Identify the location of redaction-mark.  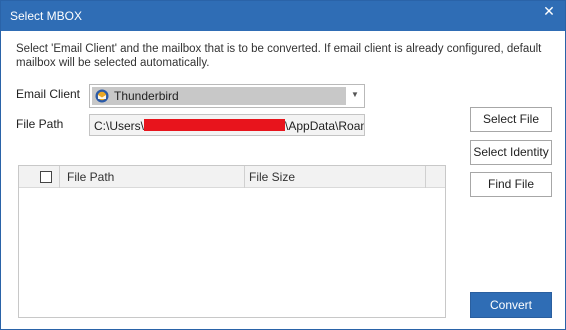
(215, 125).